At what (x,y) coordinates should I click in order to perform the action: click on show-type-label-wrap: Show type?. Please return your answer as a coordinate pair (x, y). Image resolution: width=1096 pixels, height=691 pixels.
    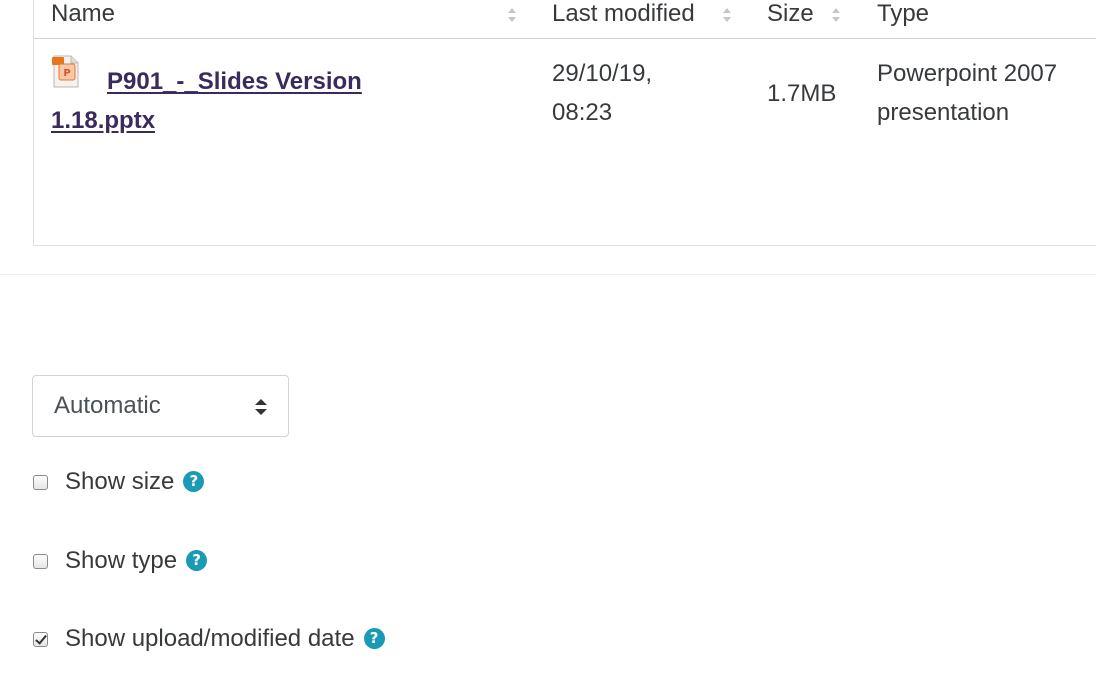
    Looking at the image, I should click on (136, 561).